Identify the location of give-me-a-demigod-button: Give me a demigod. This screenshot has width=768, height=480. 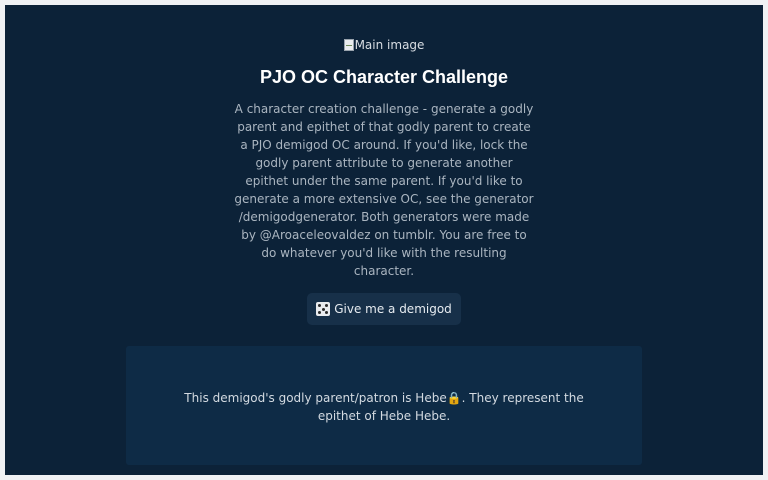
(384, 309).